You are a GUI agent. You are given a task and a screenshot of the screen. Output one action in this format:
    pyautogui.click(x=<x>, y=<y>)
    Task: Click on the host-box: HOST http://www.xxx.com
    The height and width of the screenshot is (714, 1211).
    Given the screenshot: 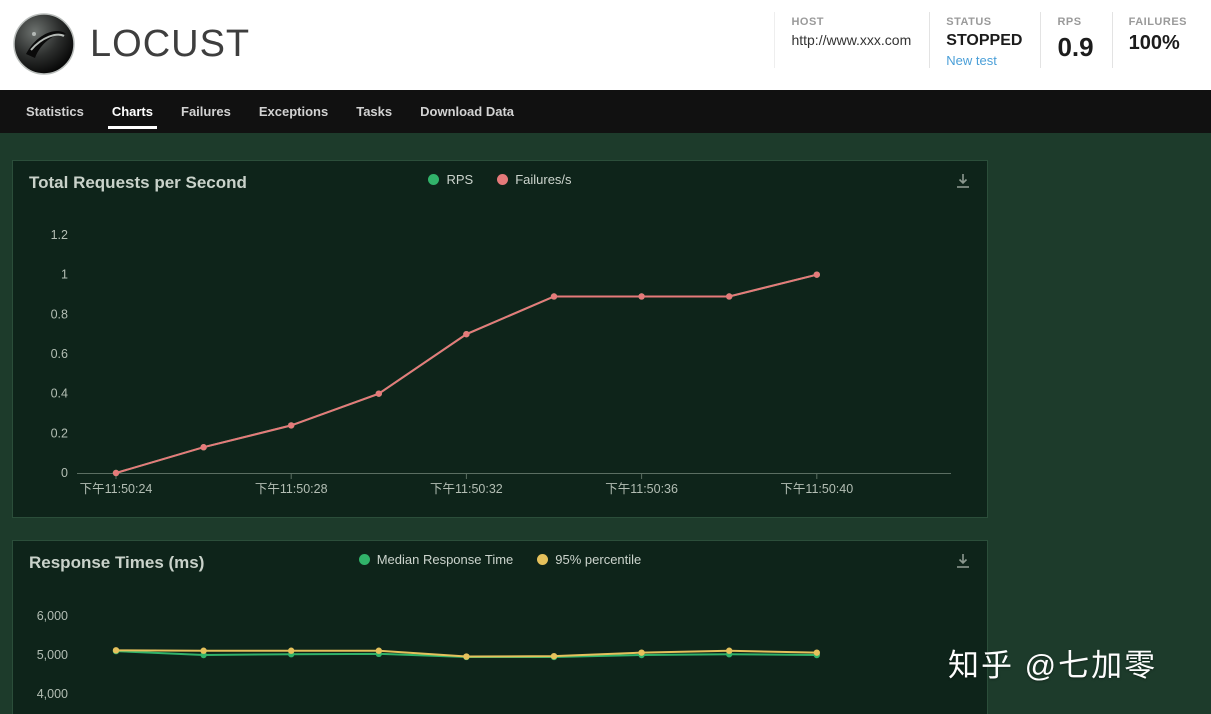 What is the action you would take?
    pyautogui.click(x=851, y=40)
    